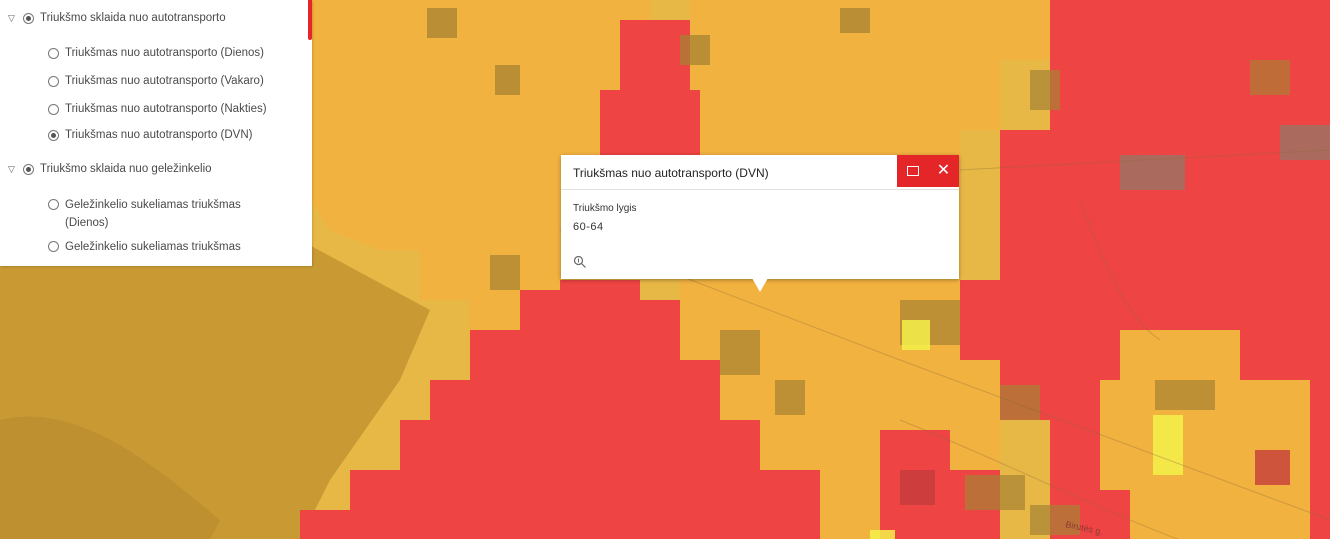  What do you see at coordinates (671, 173) in the screenshot?
I see `popup-title: Triukšmas nuo autotransporto (DVN)` at bounding box center [671, 173].